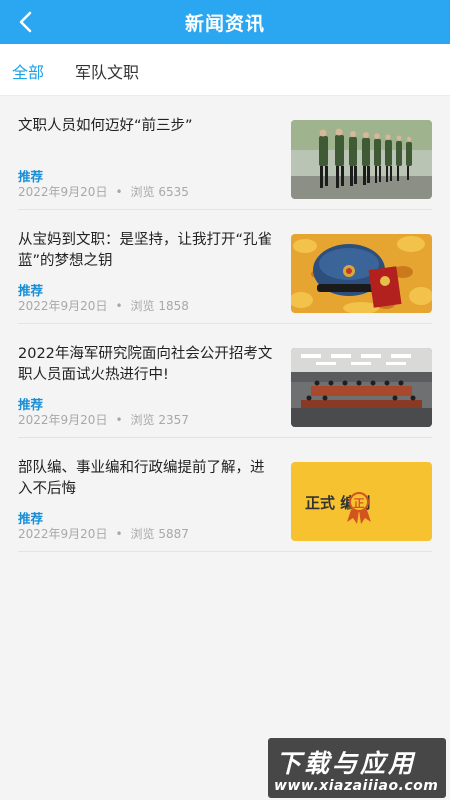 This screenshot has width=450, height=800. I want to click on watermark-url: www.xiazaiiiao.com, so click(356, 786).